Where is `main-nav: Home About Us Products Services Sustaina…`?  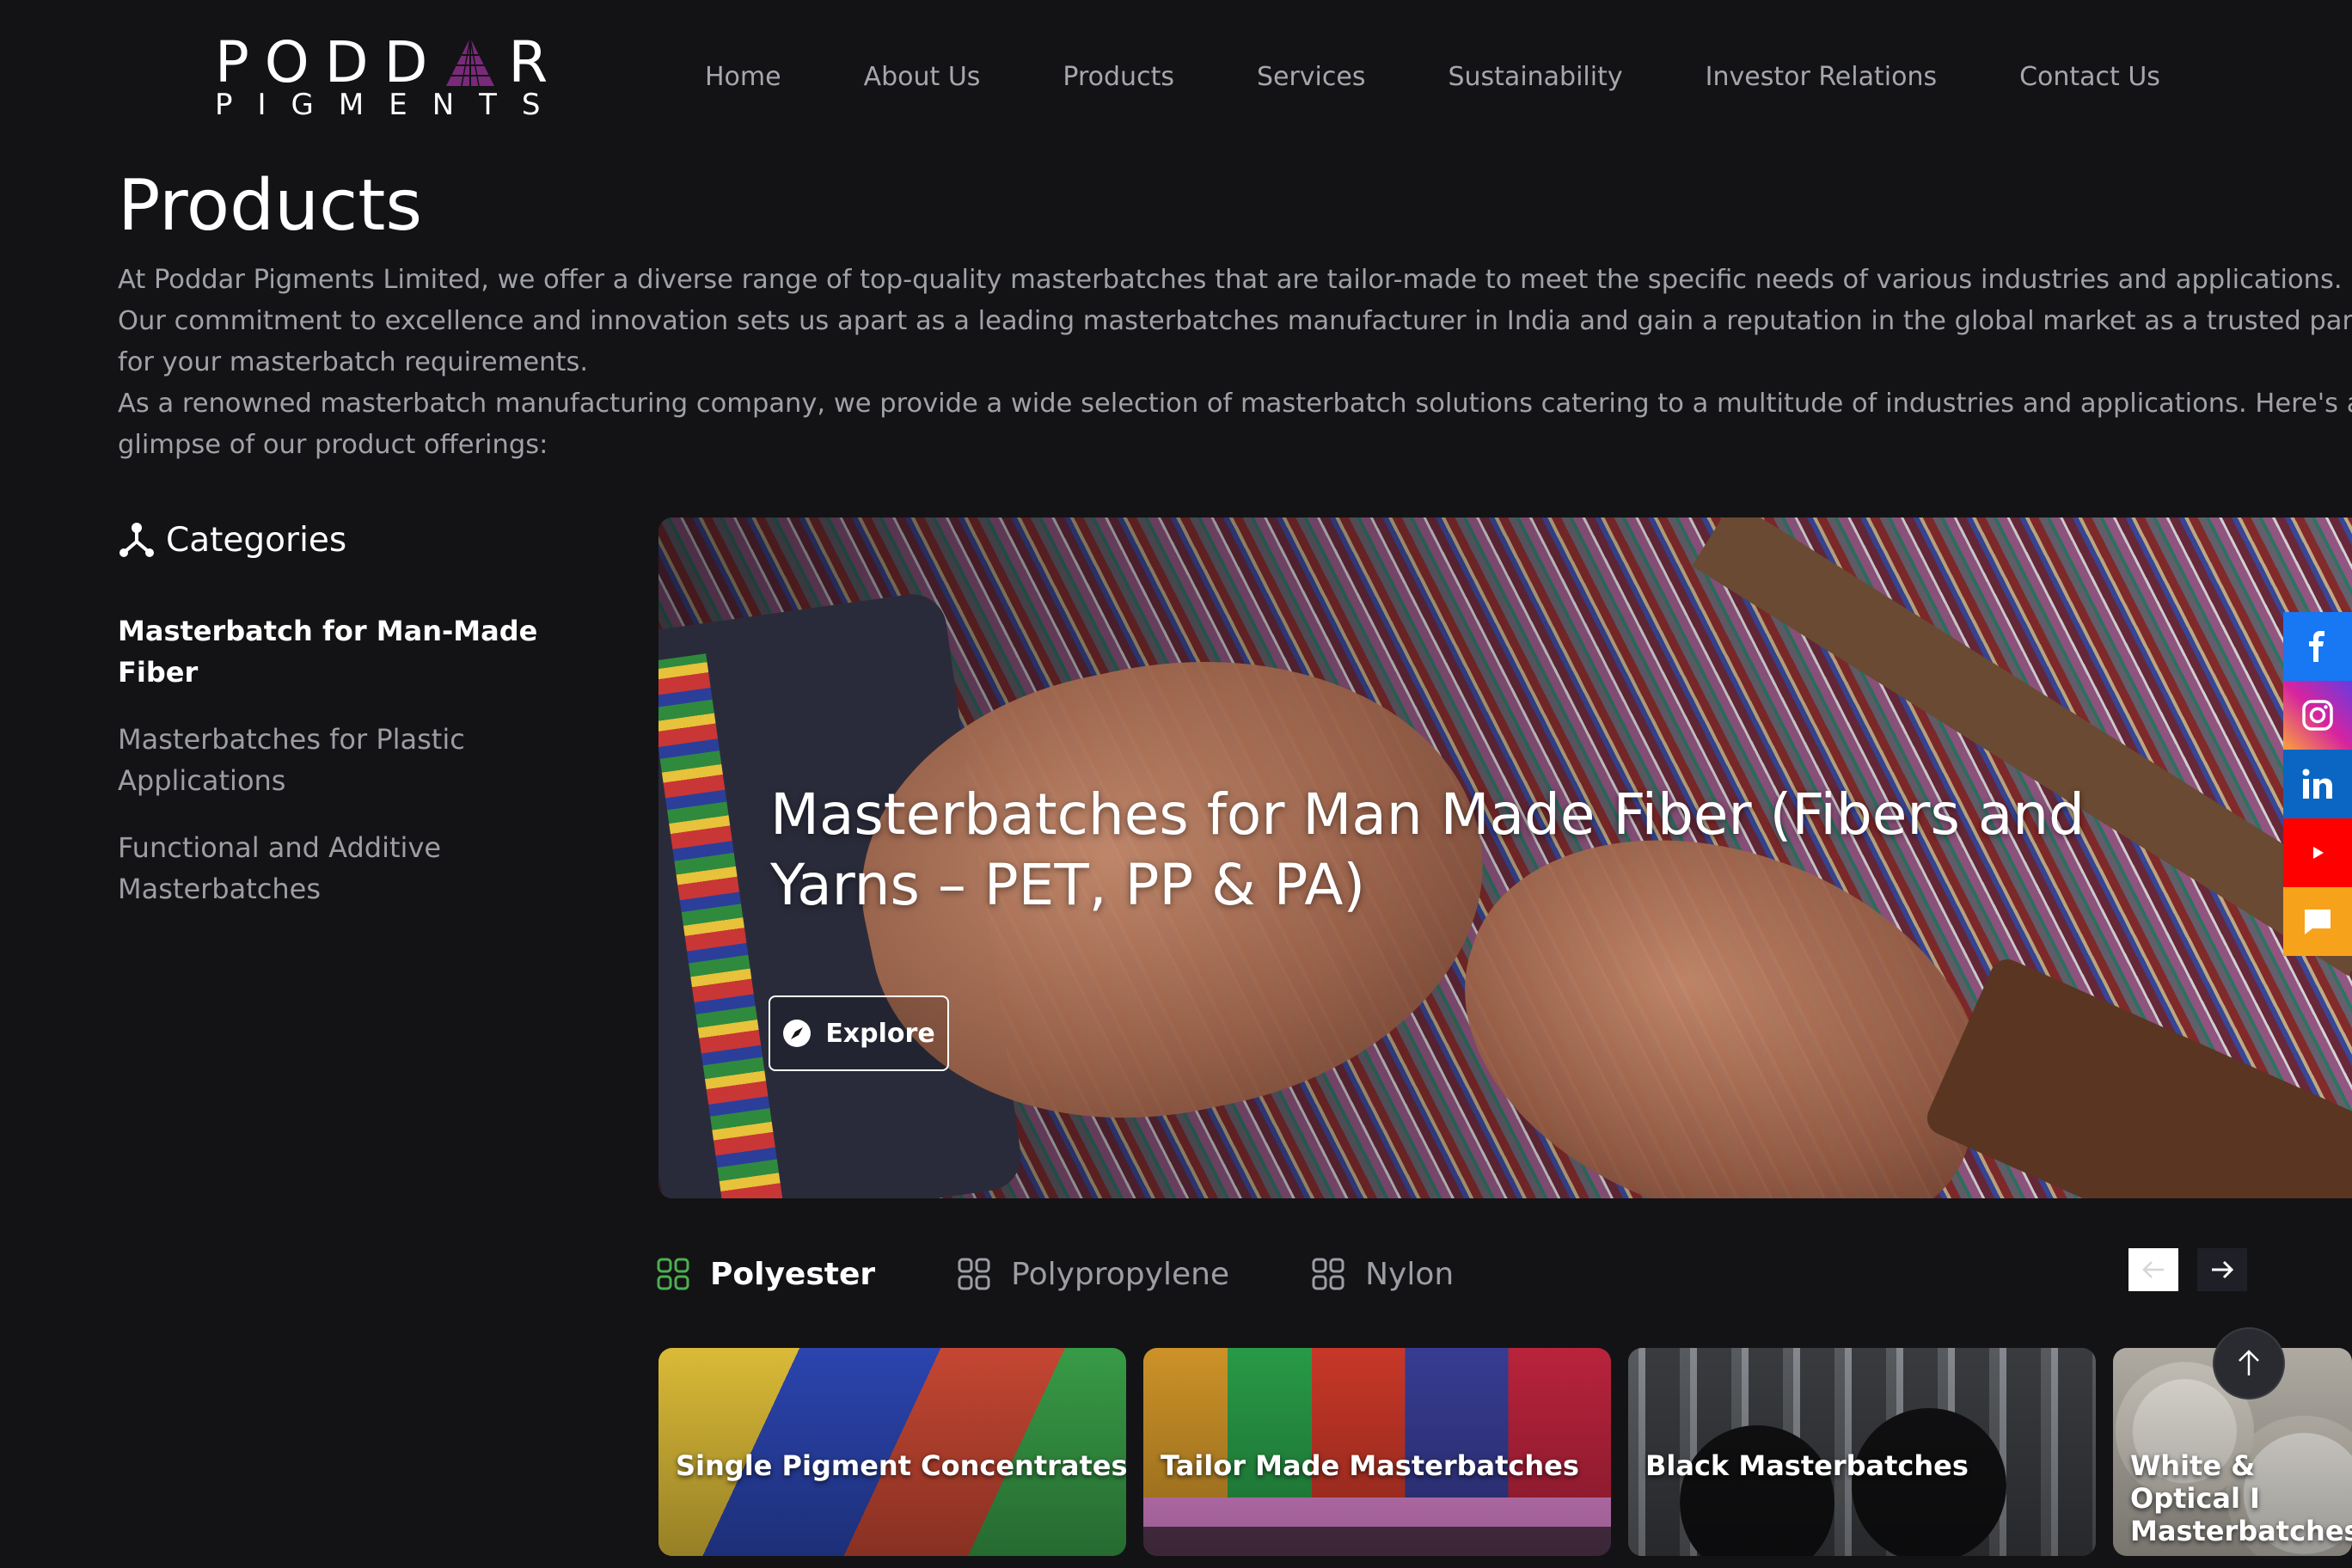
main-nav: Home About Us Products Services Sustaina… is located at coordinates (1474, 77).